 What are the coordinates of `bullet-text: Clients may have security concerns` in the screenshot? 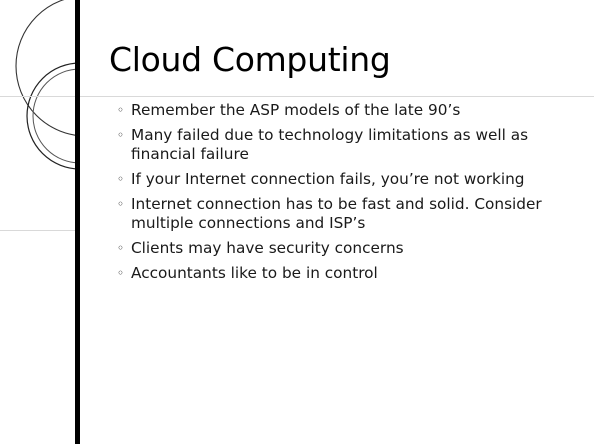 It's located at (267, 248).